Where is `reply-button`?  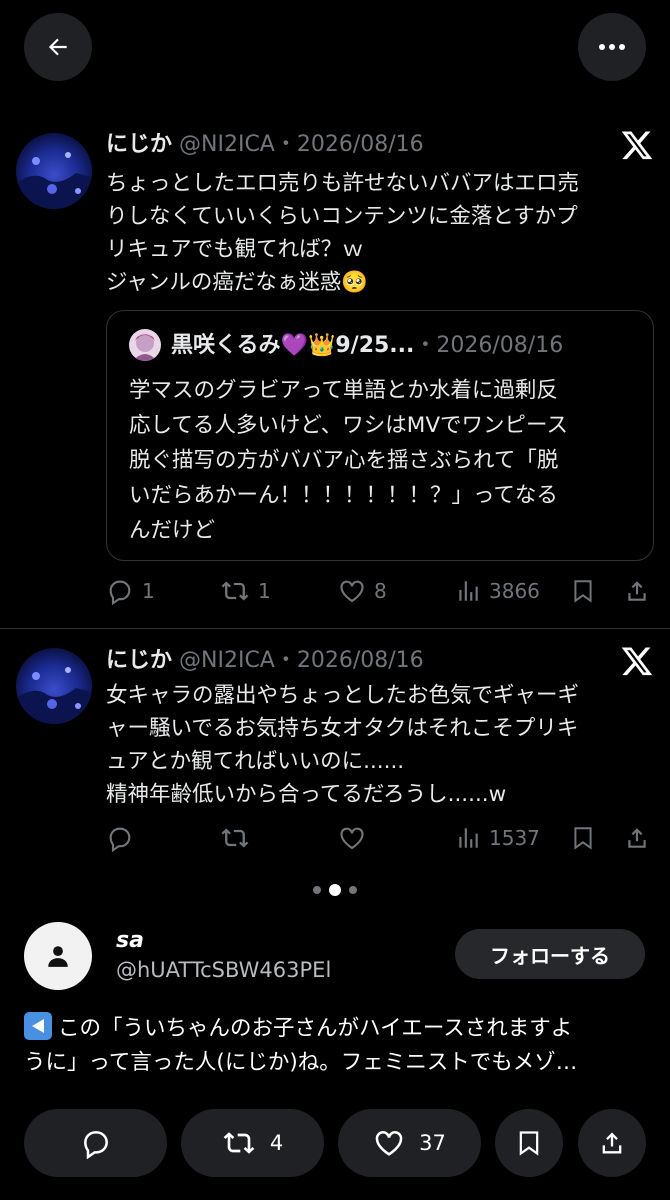
reply-button is located at coordinates (120, 838).